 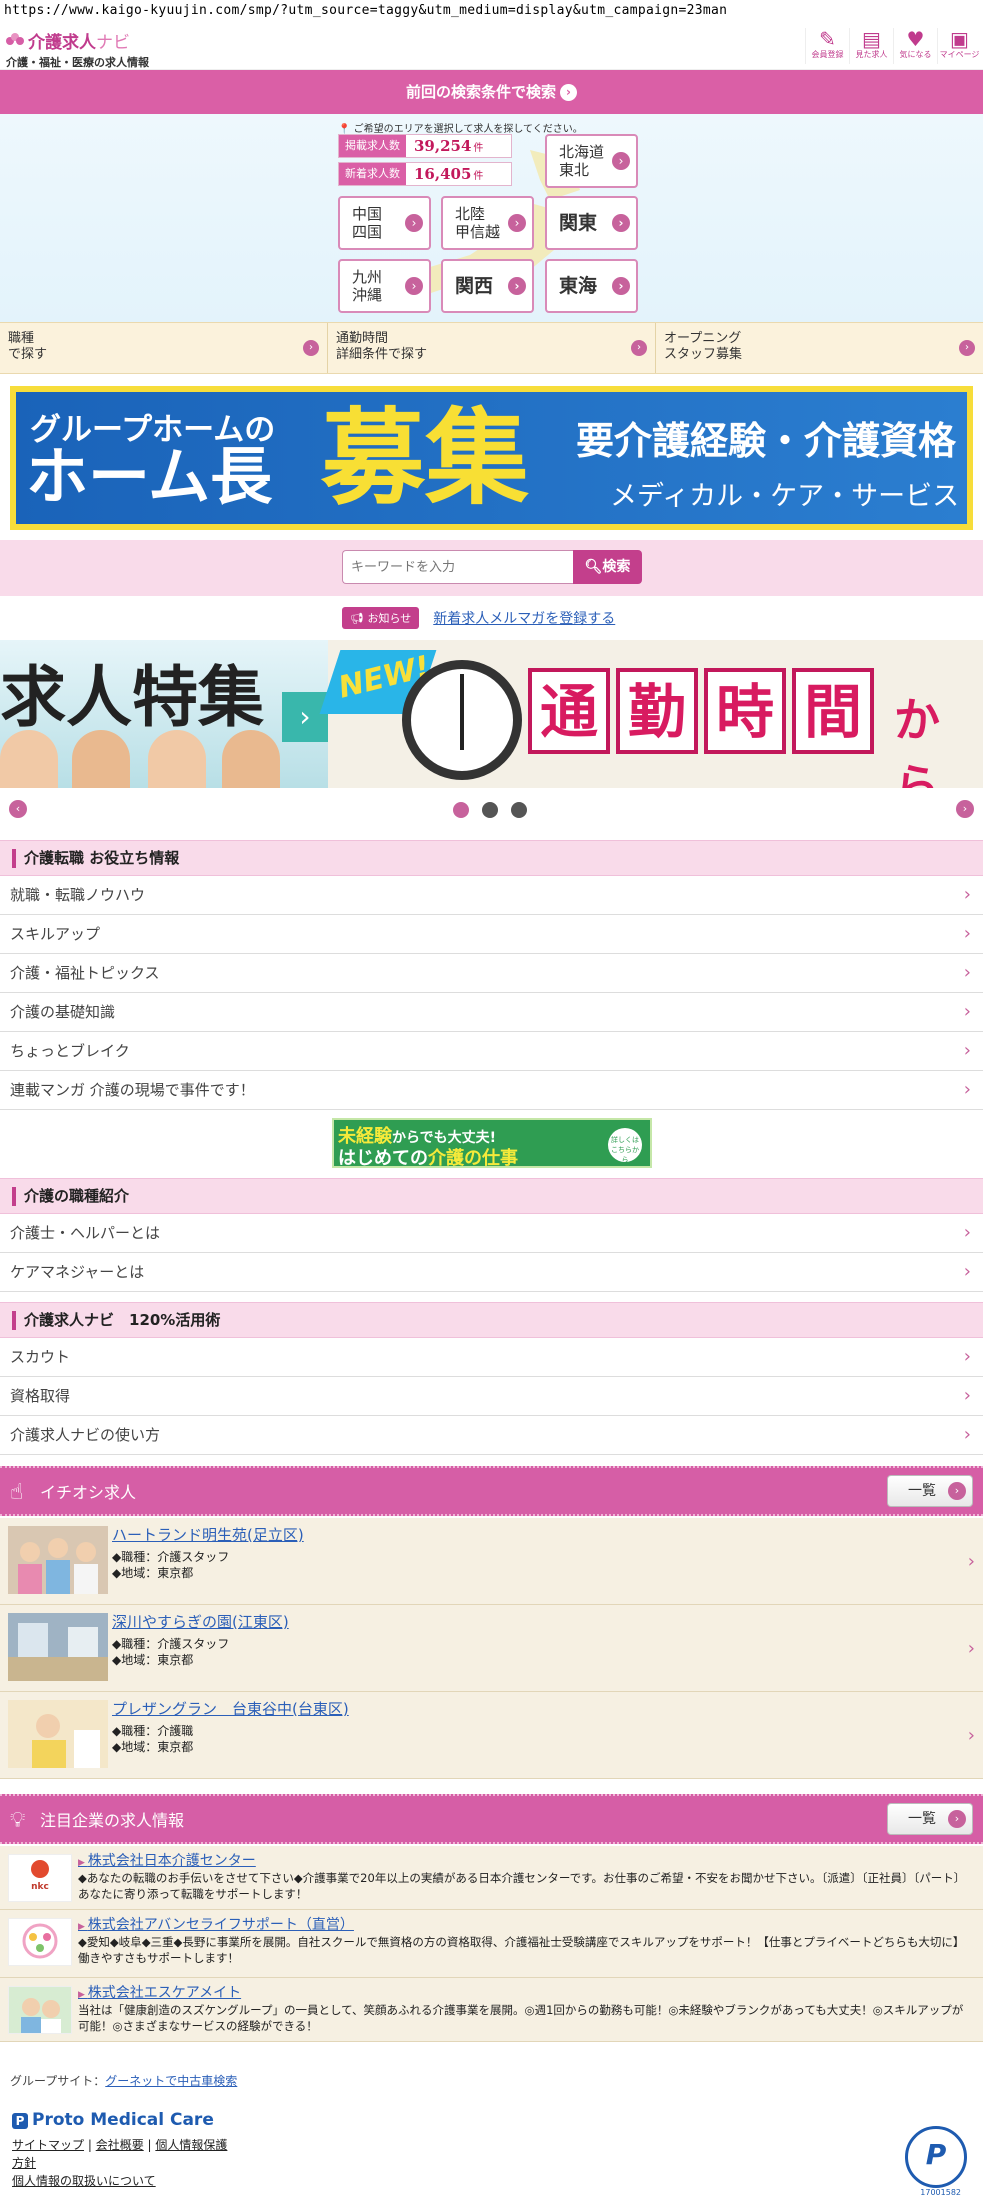 I want to click on company-name-link: 株式会社エスケアメイト, so click(x=159, y=1992).